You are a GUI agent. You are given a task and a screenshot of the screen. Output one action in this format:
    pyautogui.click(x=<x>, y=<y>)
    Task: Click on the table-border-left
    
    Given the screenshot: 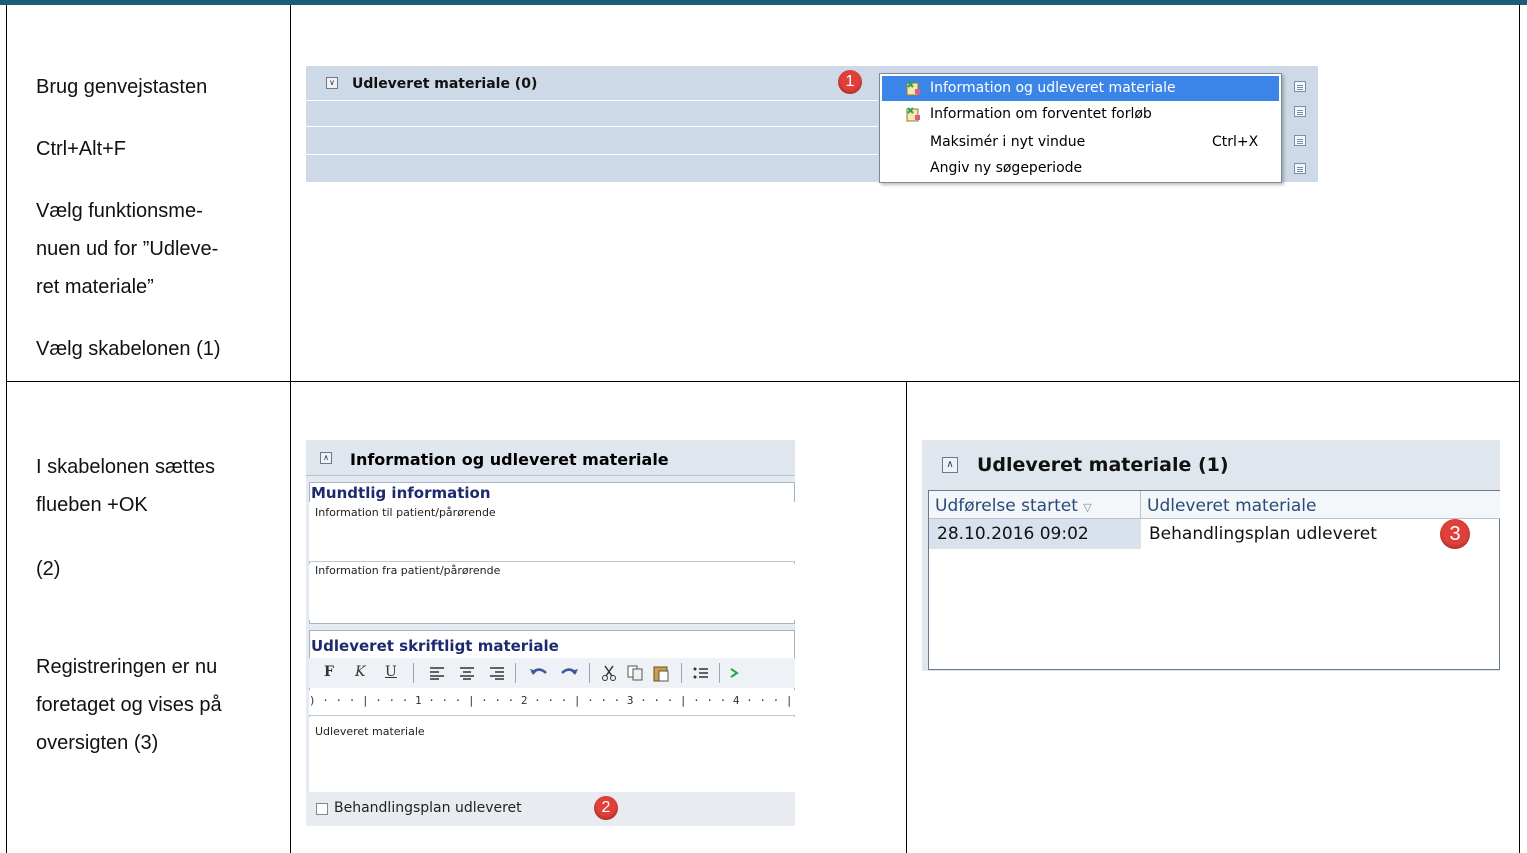 What is the action you would take?
    pyautogui.click(x=6, y=429)
    